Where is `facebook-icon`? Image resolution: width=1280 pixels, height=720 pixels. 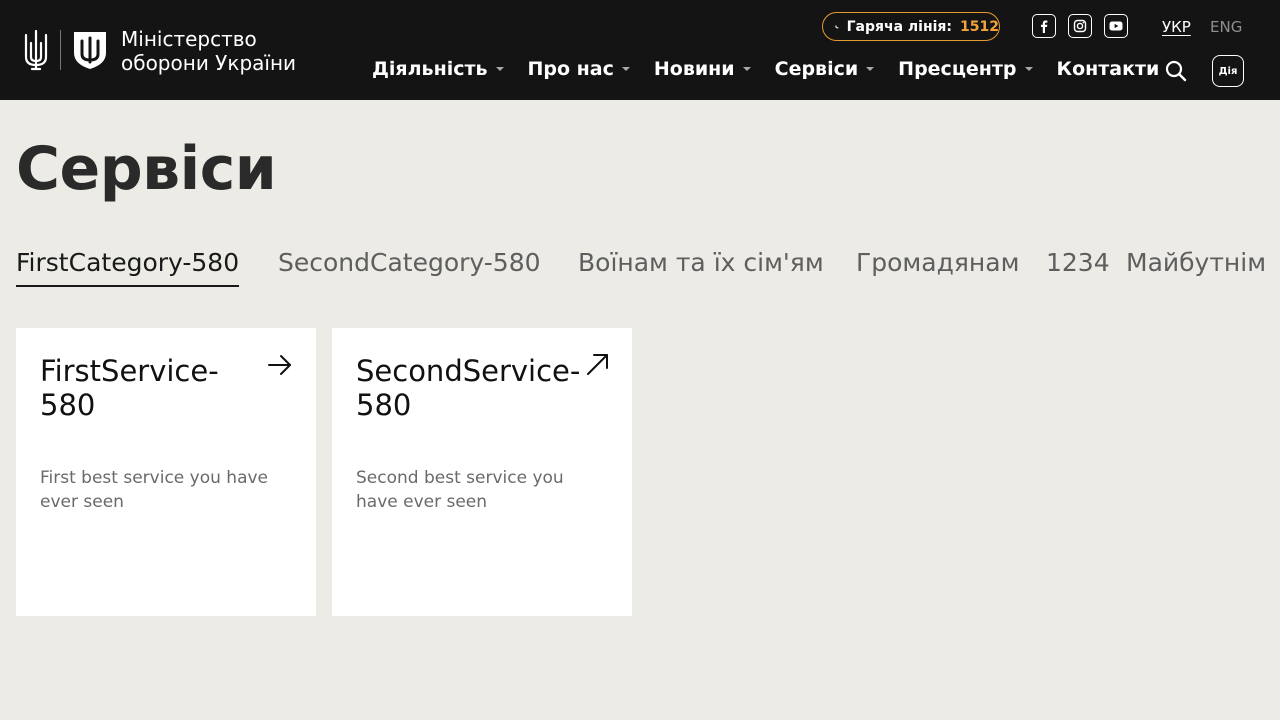 facebook-icon is located at coordinates (1044, 26).